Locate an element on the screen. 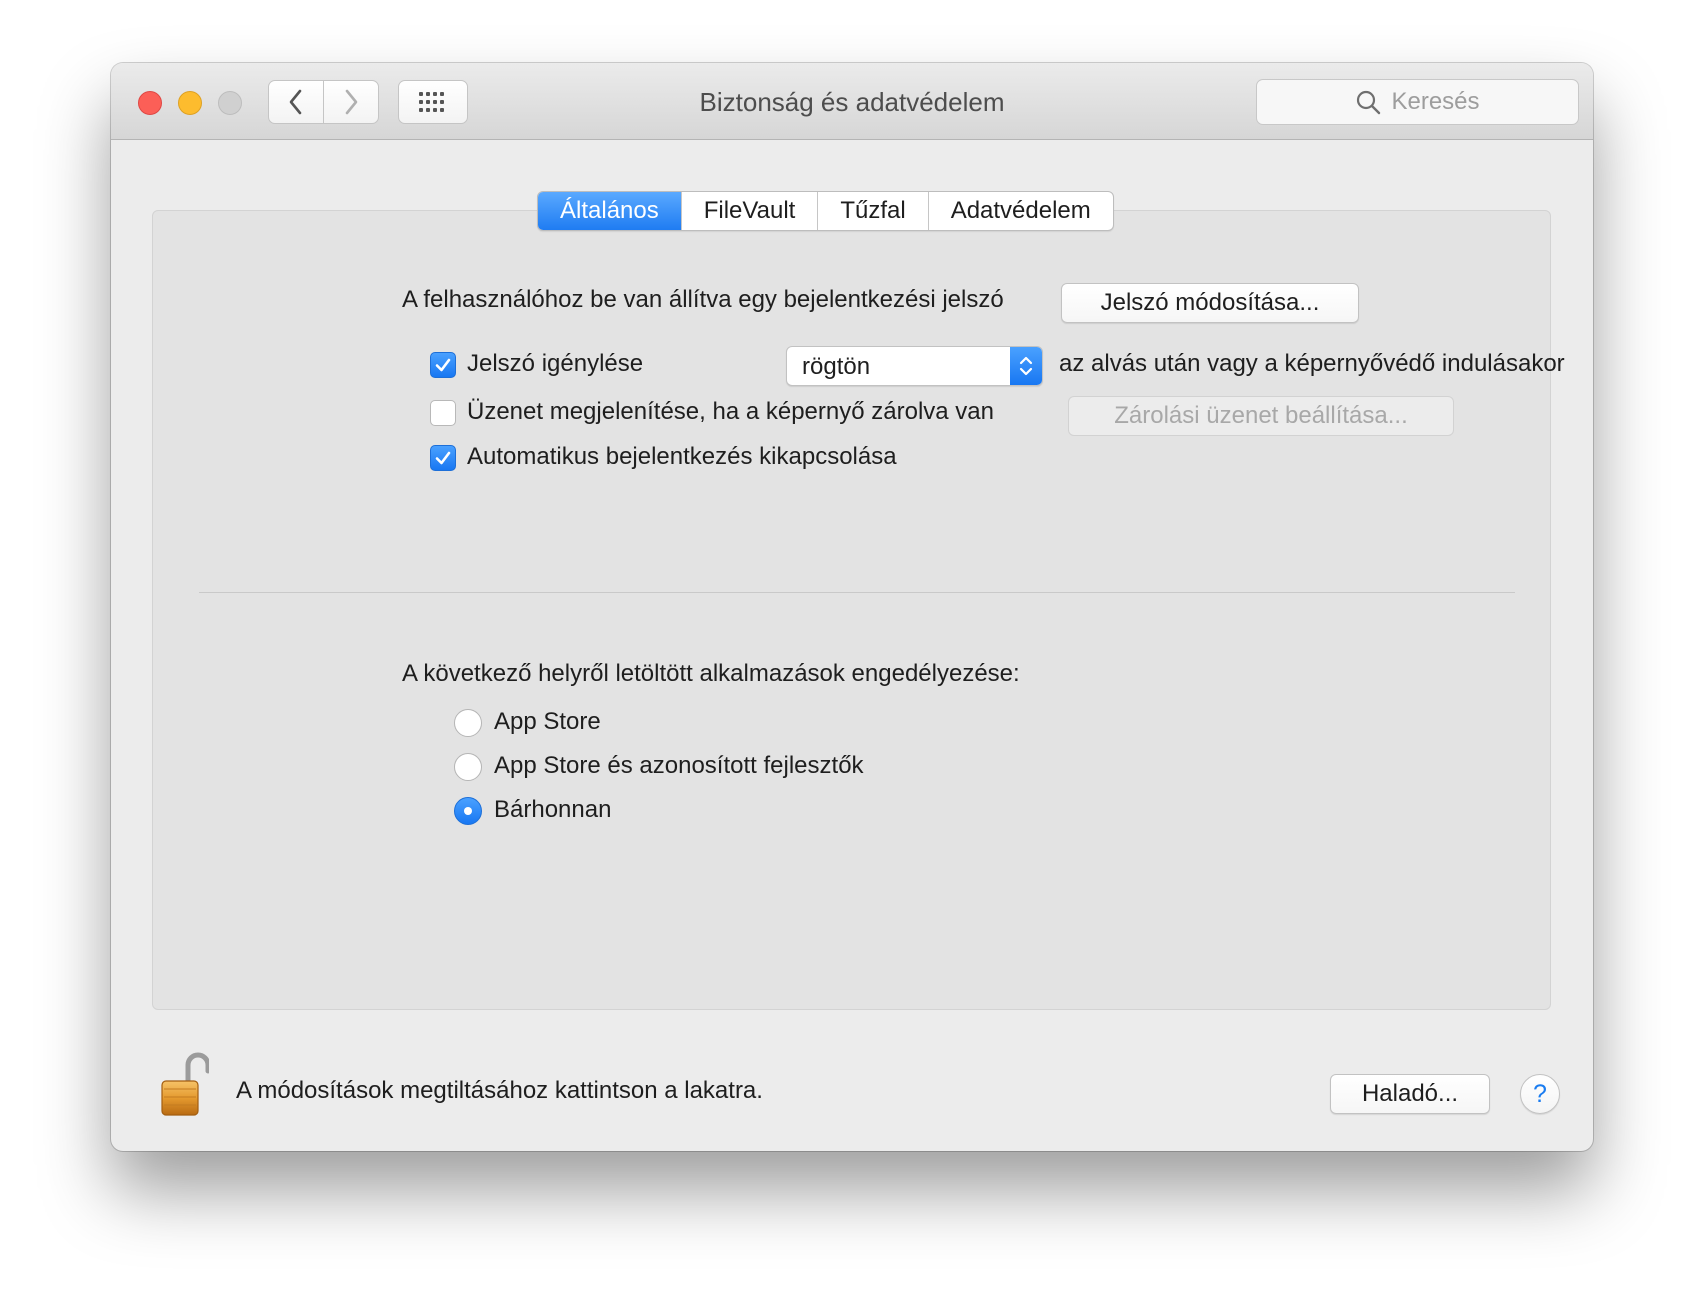  help-button: ? is located at coordinates (1540, 1094).